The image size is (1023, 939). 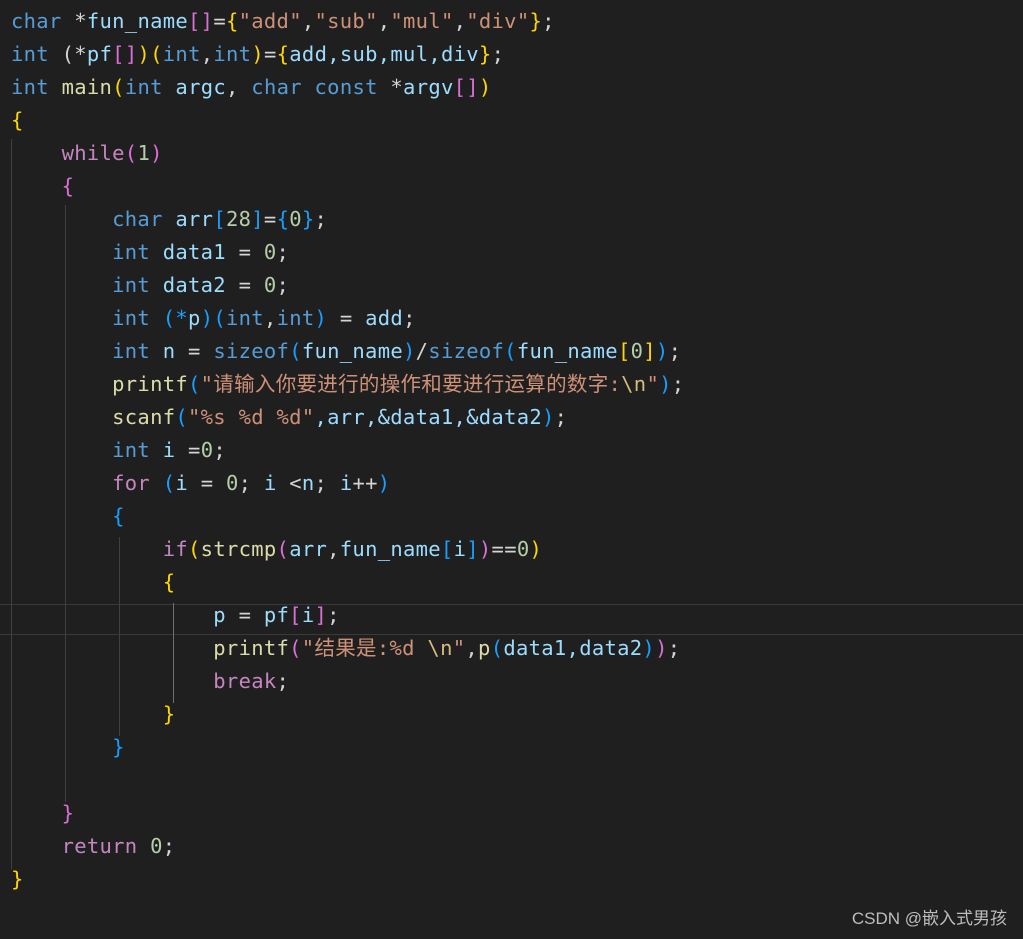 What do you see at coordinates (175, 615) in the screenshot?
I see `code-line-text: p = pf[i];` at bounding box center [175, 615].